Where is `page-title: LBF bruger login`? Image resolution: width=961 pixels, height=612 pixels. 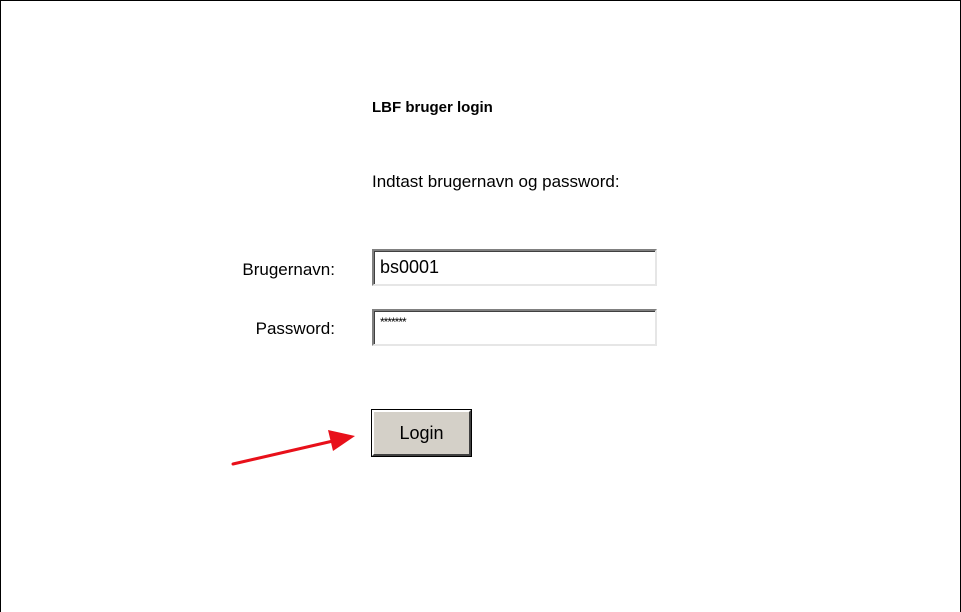 page-title: LBF bruger login is located at coordinates (432, 107).